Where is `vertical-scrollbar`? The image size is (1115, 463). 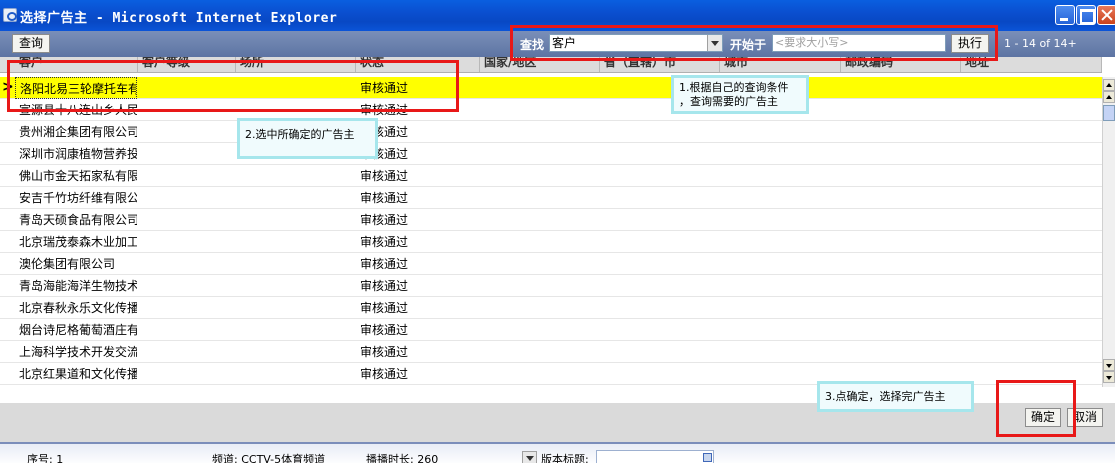
vertical-scrollbar is located at coordinates (1108, 232).